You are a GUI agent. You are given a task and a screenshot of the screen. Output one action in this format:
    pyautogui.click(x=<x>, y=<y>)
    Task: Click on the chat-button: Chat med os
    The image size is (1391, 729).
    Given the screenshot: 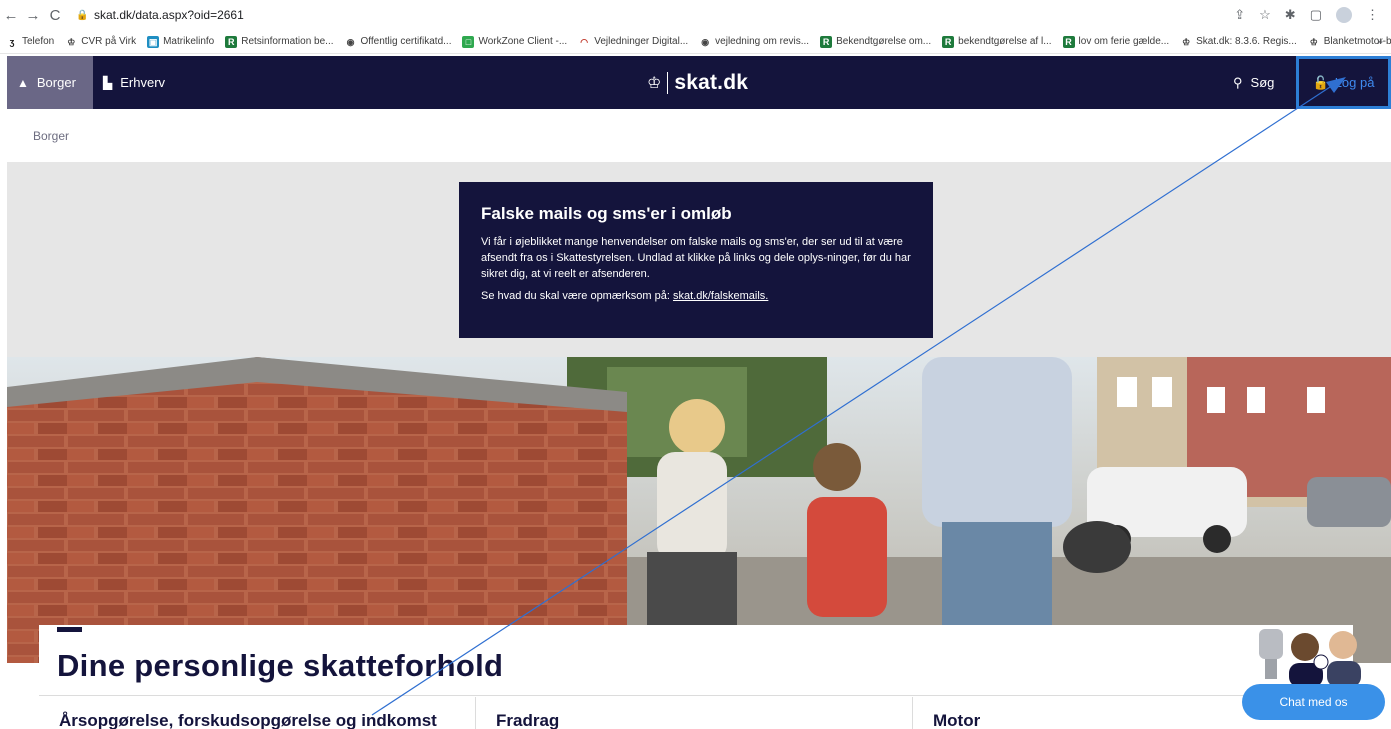 What is the action you would take?
    pyautogui.click(x=1313, y=702)
    